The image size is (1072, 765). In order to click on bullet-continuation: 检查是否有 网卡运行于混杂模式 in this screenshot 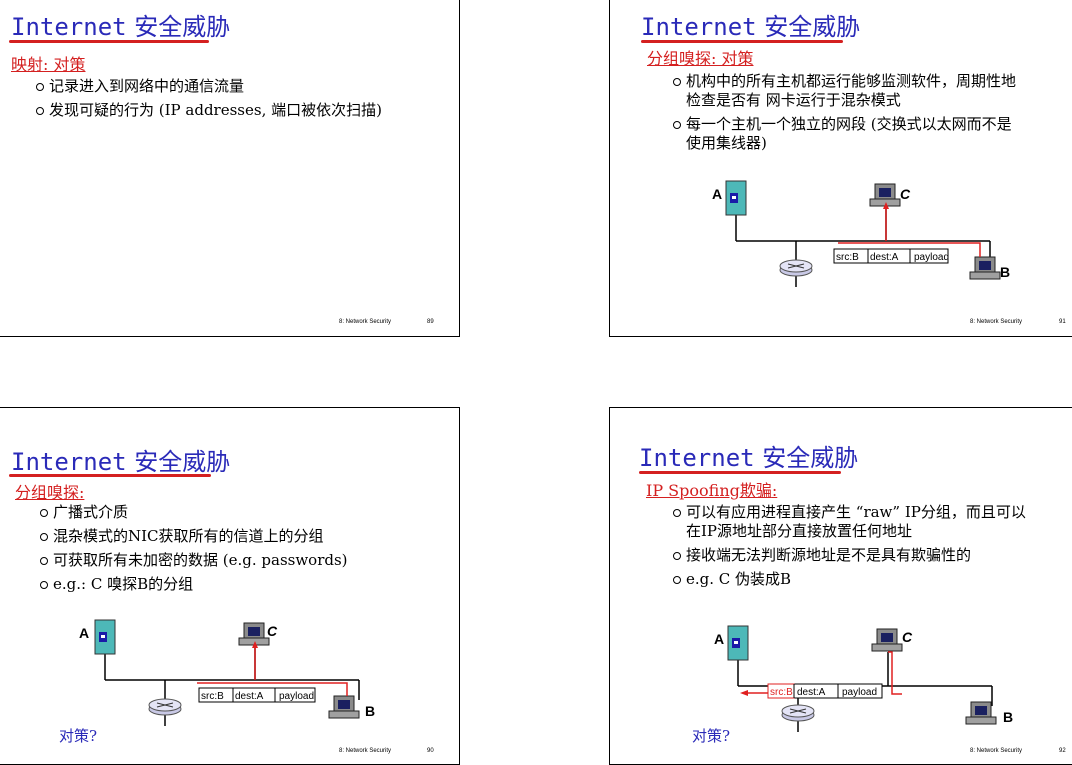, I will do `click(793, 100)`.